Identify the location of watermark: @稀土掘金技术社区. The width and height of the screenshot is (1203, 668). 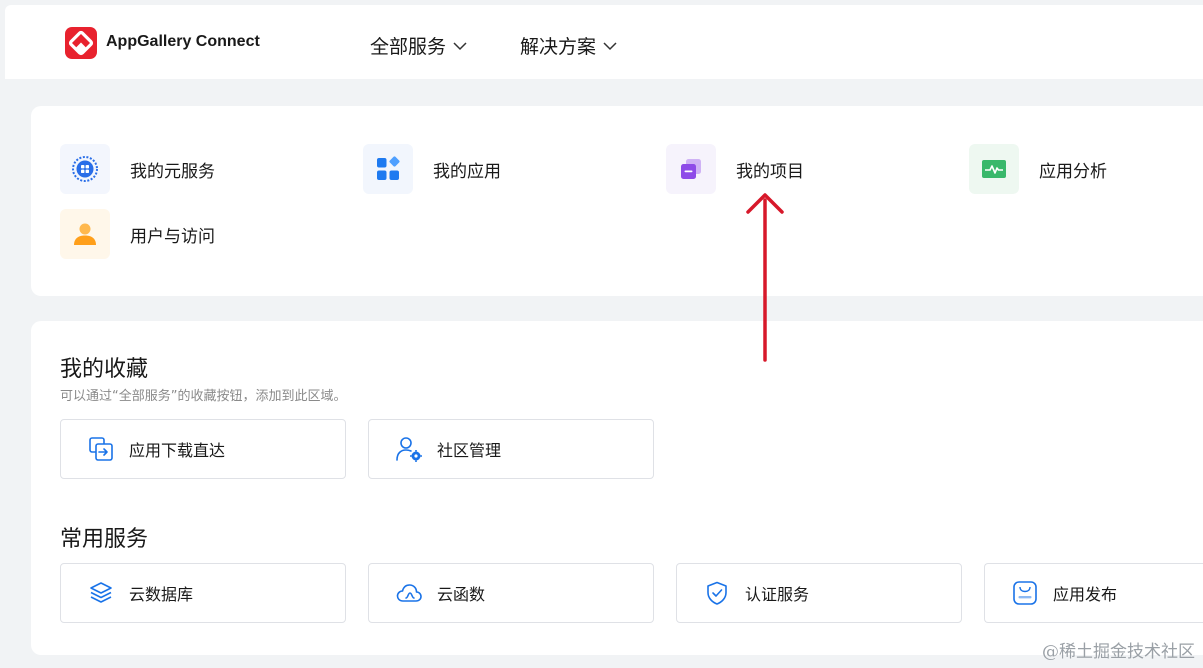
(1118, 652).